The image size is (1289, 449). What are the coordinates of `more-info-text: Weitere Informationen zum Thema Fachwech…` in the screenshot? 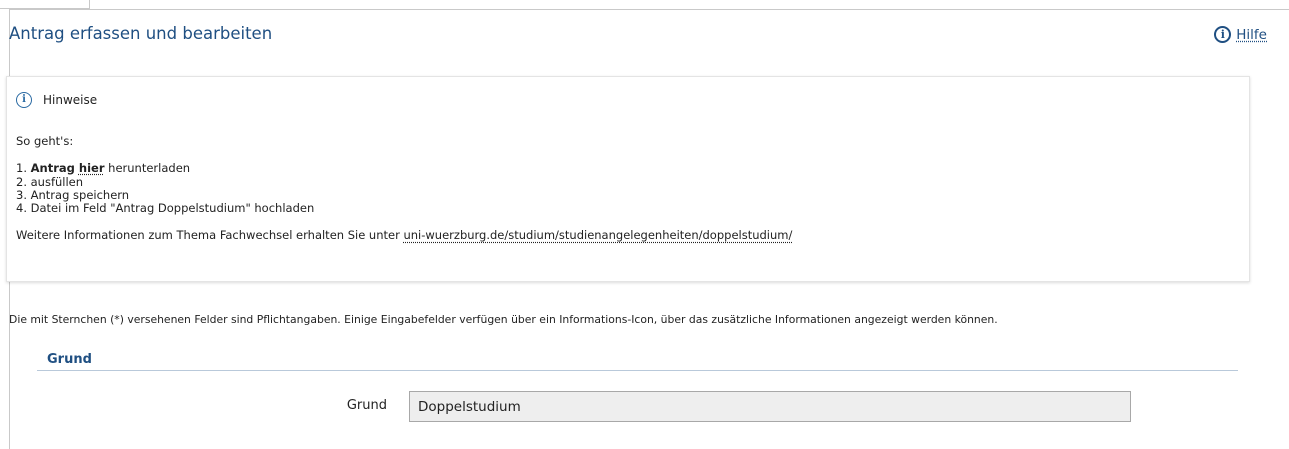 It's located at (210, 235).